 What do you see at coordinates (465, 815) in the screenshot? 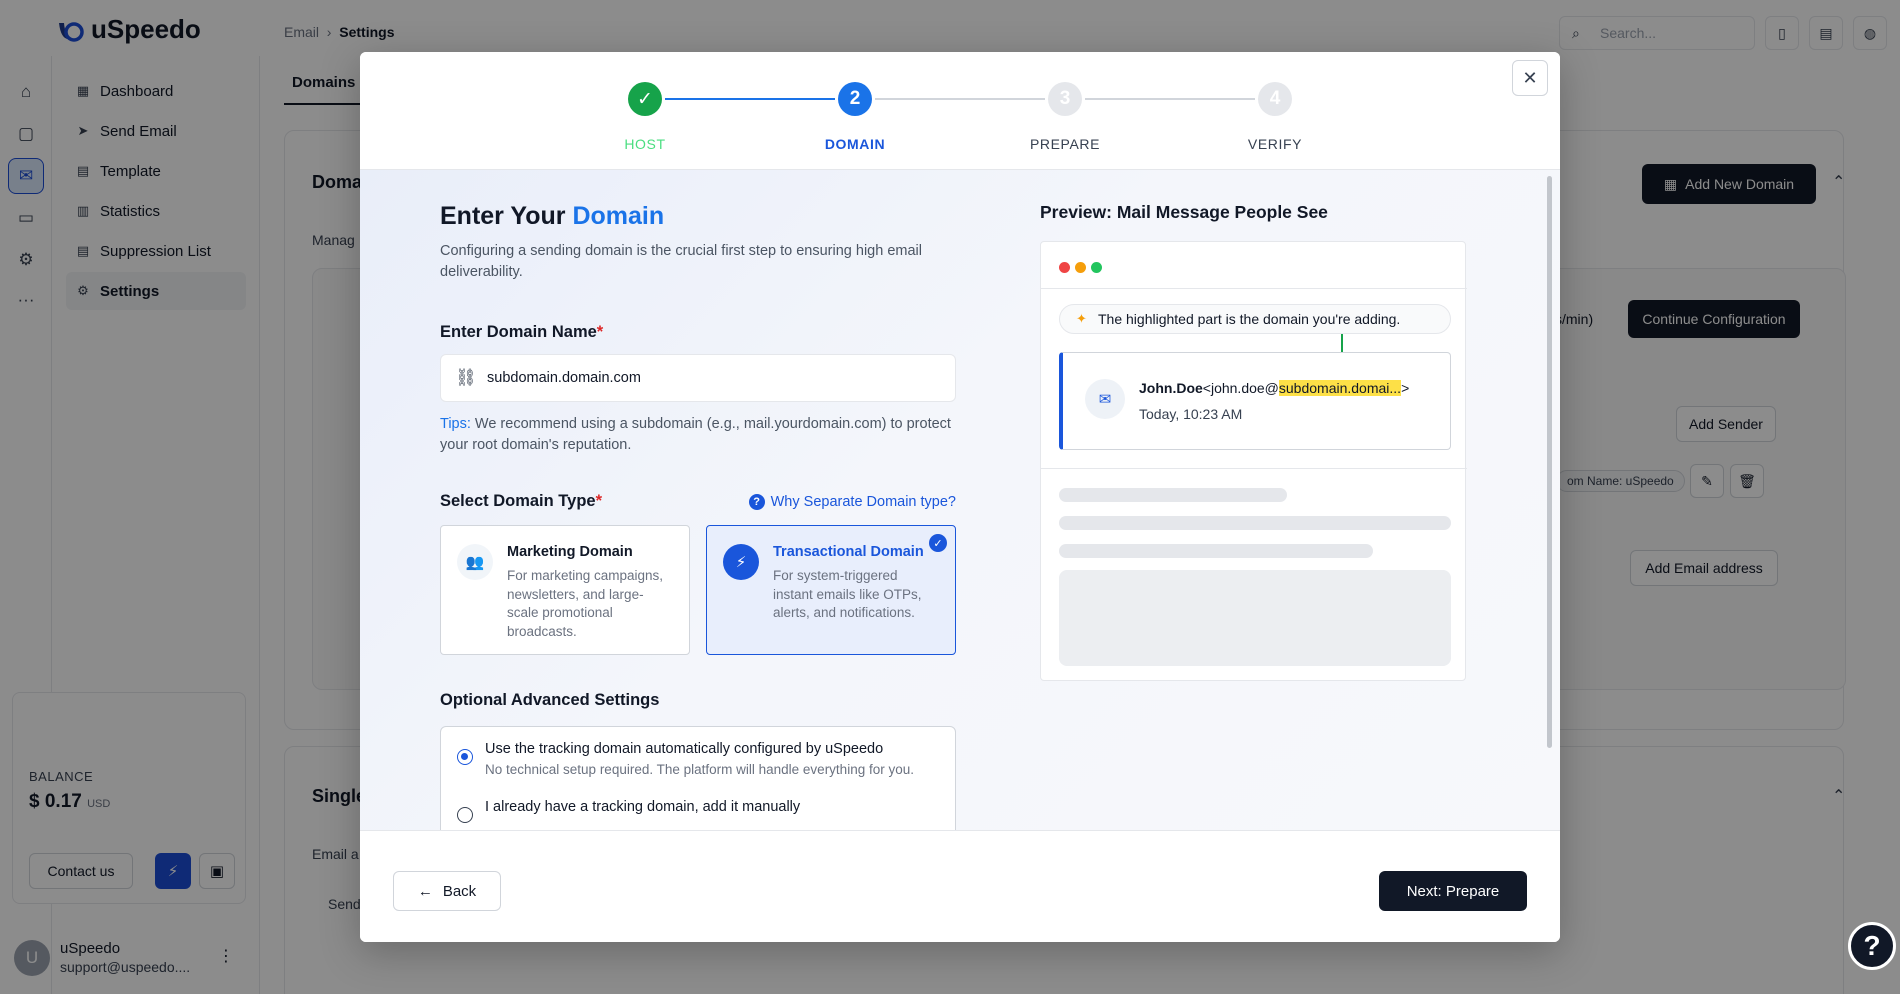
I see `manual-tracking-radio` at bounding box center [465, 815].